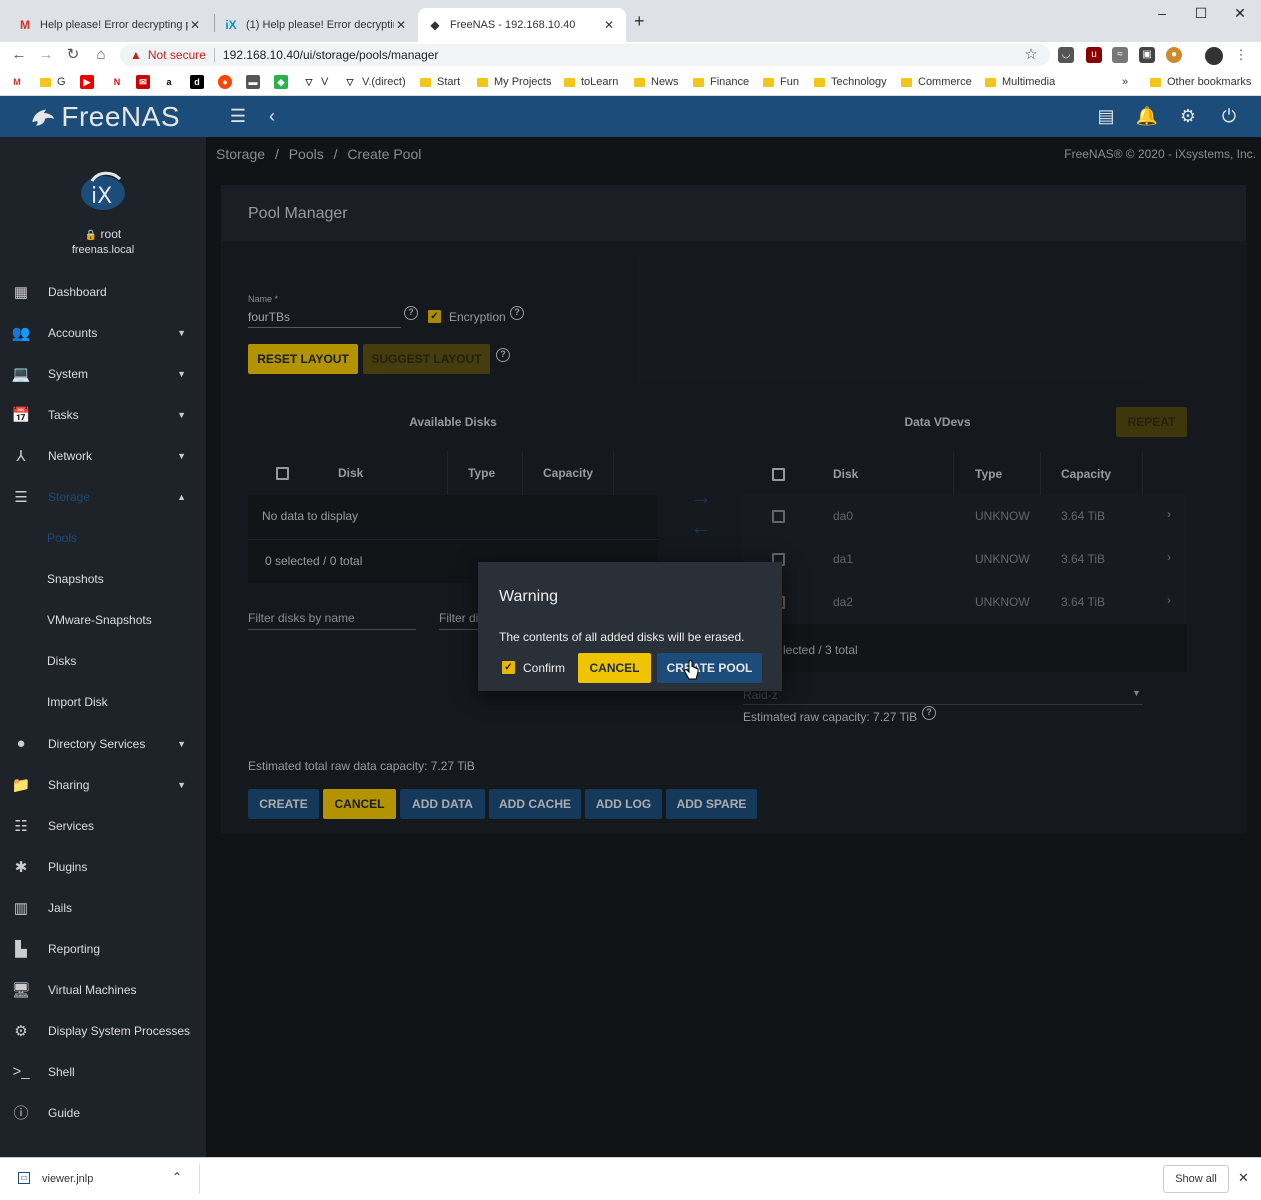 The height and width of the screenshot is (1200, 1261). Describe the element at coordinates (103, 414) in the screenshot. I see `nav-tasks: 📅 Tasks ▼` at that location.